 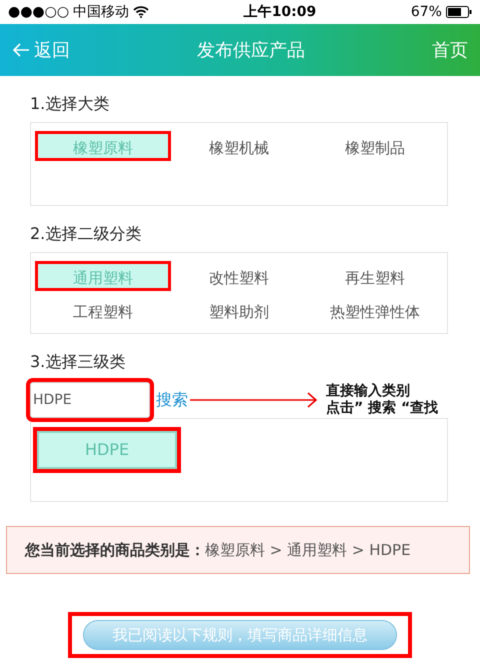 What do you see at coordinates (86, 234) in the screenshot?
I see `section-title: 2.选择二级分类` at bounding box center [86, 234].